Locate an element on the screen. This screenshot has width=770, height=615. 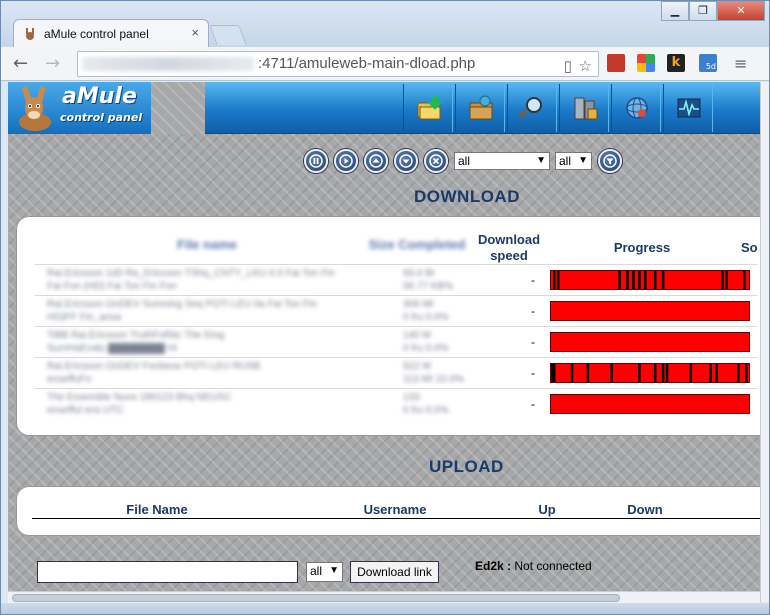
k-extension-icon: k is located at coordinates (676, 63).